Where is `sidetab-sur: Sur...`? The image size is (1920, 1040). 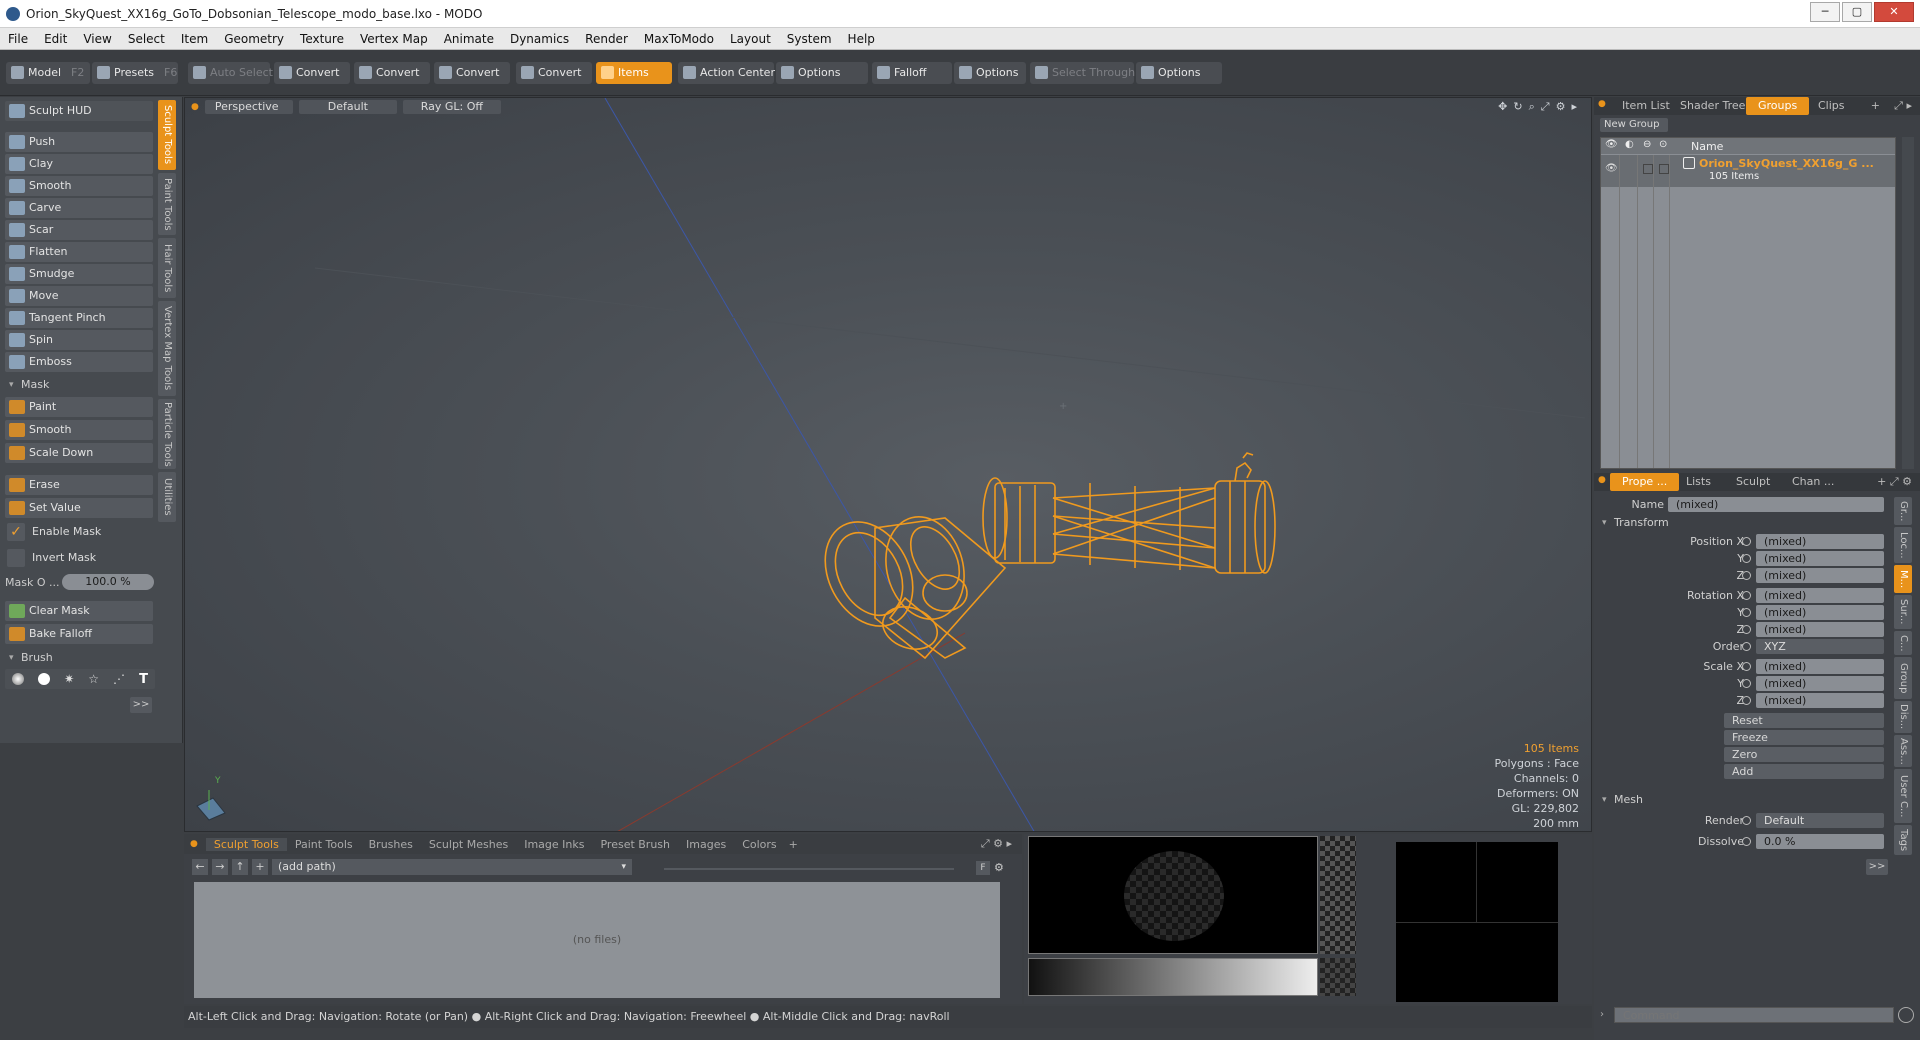
sidetab-sur: Sur... is located at coordinates (1903, 612).